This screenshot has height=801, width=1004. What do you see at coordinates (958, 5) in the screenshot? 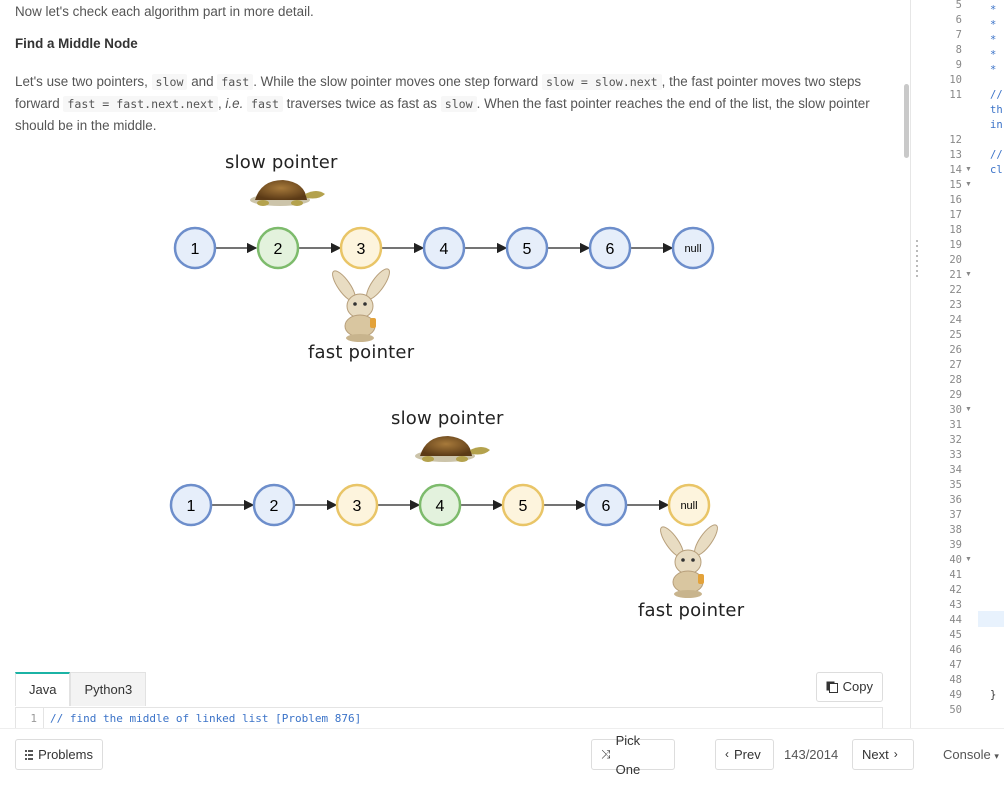
I see `line-number: 5` at bounding box center [958, 5].